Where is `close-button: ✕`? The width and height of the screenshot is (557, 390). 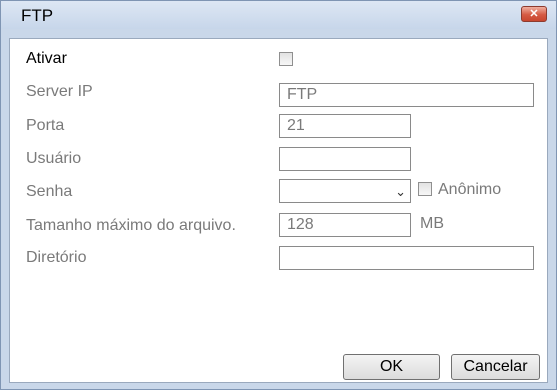 close-button: ✕ is located at coordinates (534, 14).